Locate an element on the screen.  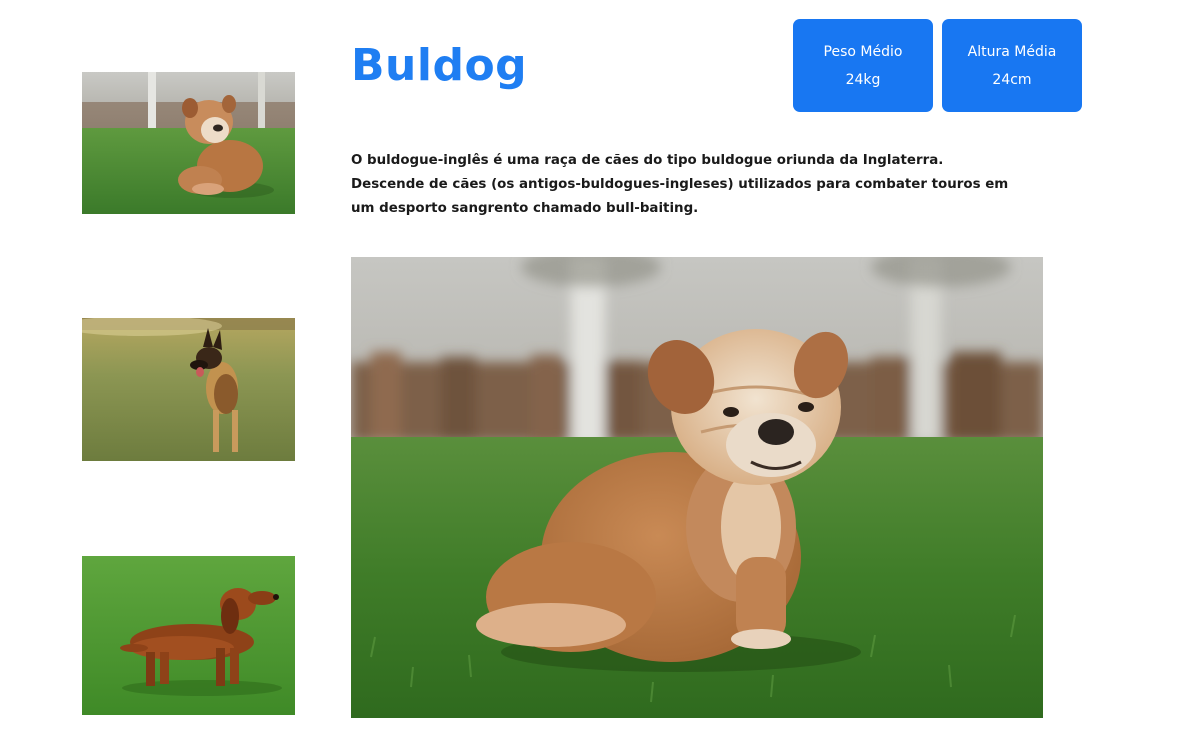
page-title: Buldog is located at coordinates (439, 65).